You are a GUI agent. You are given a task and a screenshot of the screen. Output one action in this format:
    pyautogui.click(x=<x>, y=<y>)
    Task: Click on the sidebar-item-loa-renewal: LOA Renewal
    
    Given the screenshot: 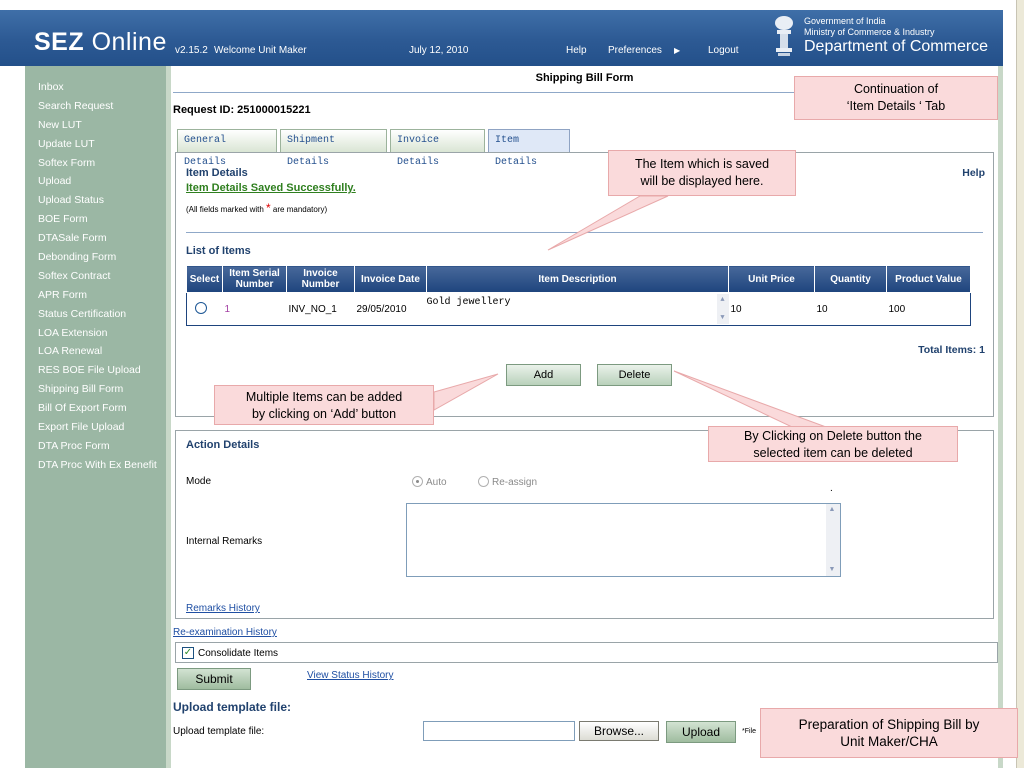 What is the action you would take?
    pyautogui.click(x=97, y=351)
    